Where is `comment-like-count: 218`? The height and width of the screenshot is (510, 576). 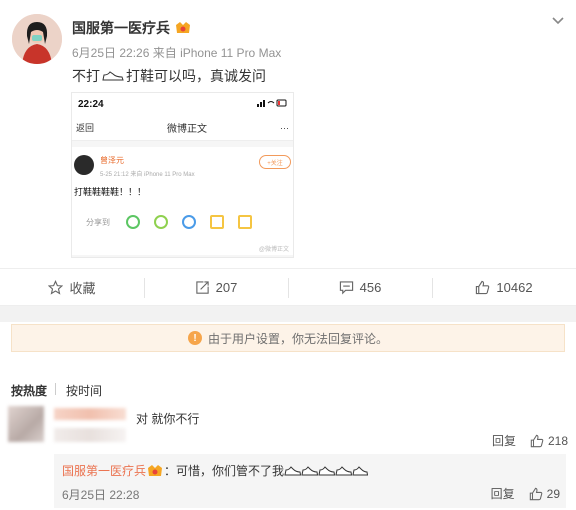
comment-like-count: 218 is located at coordinates (557, 440).